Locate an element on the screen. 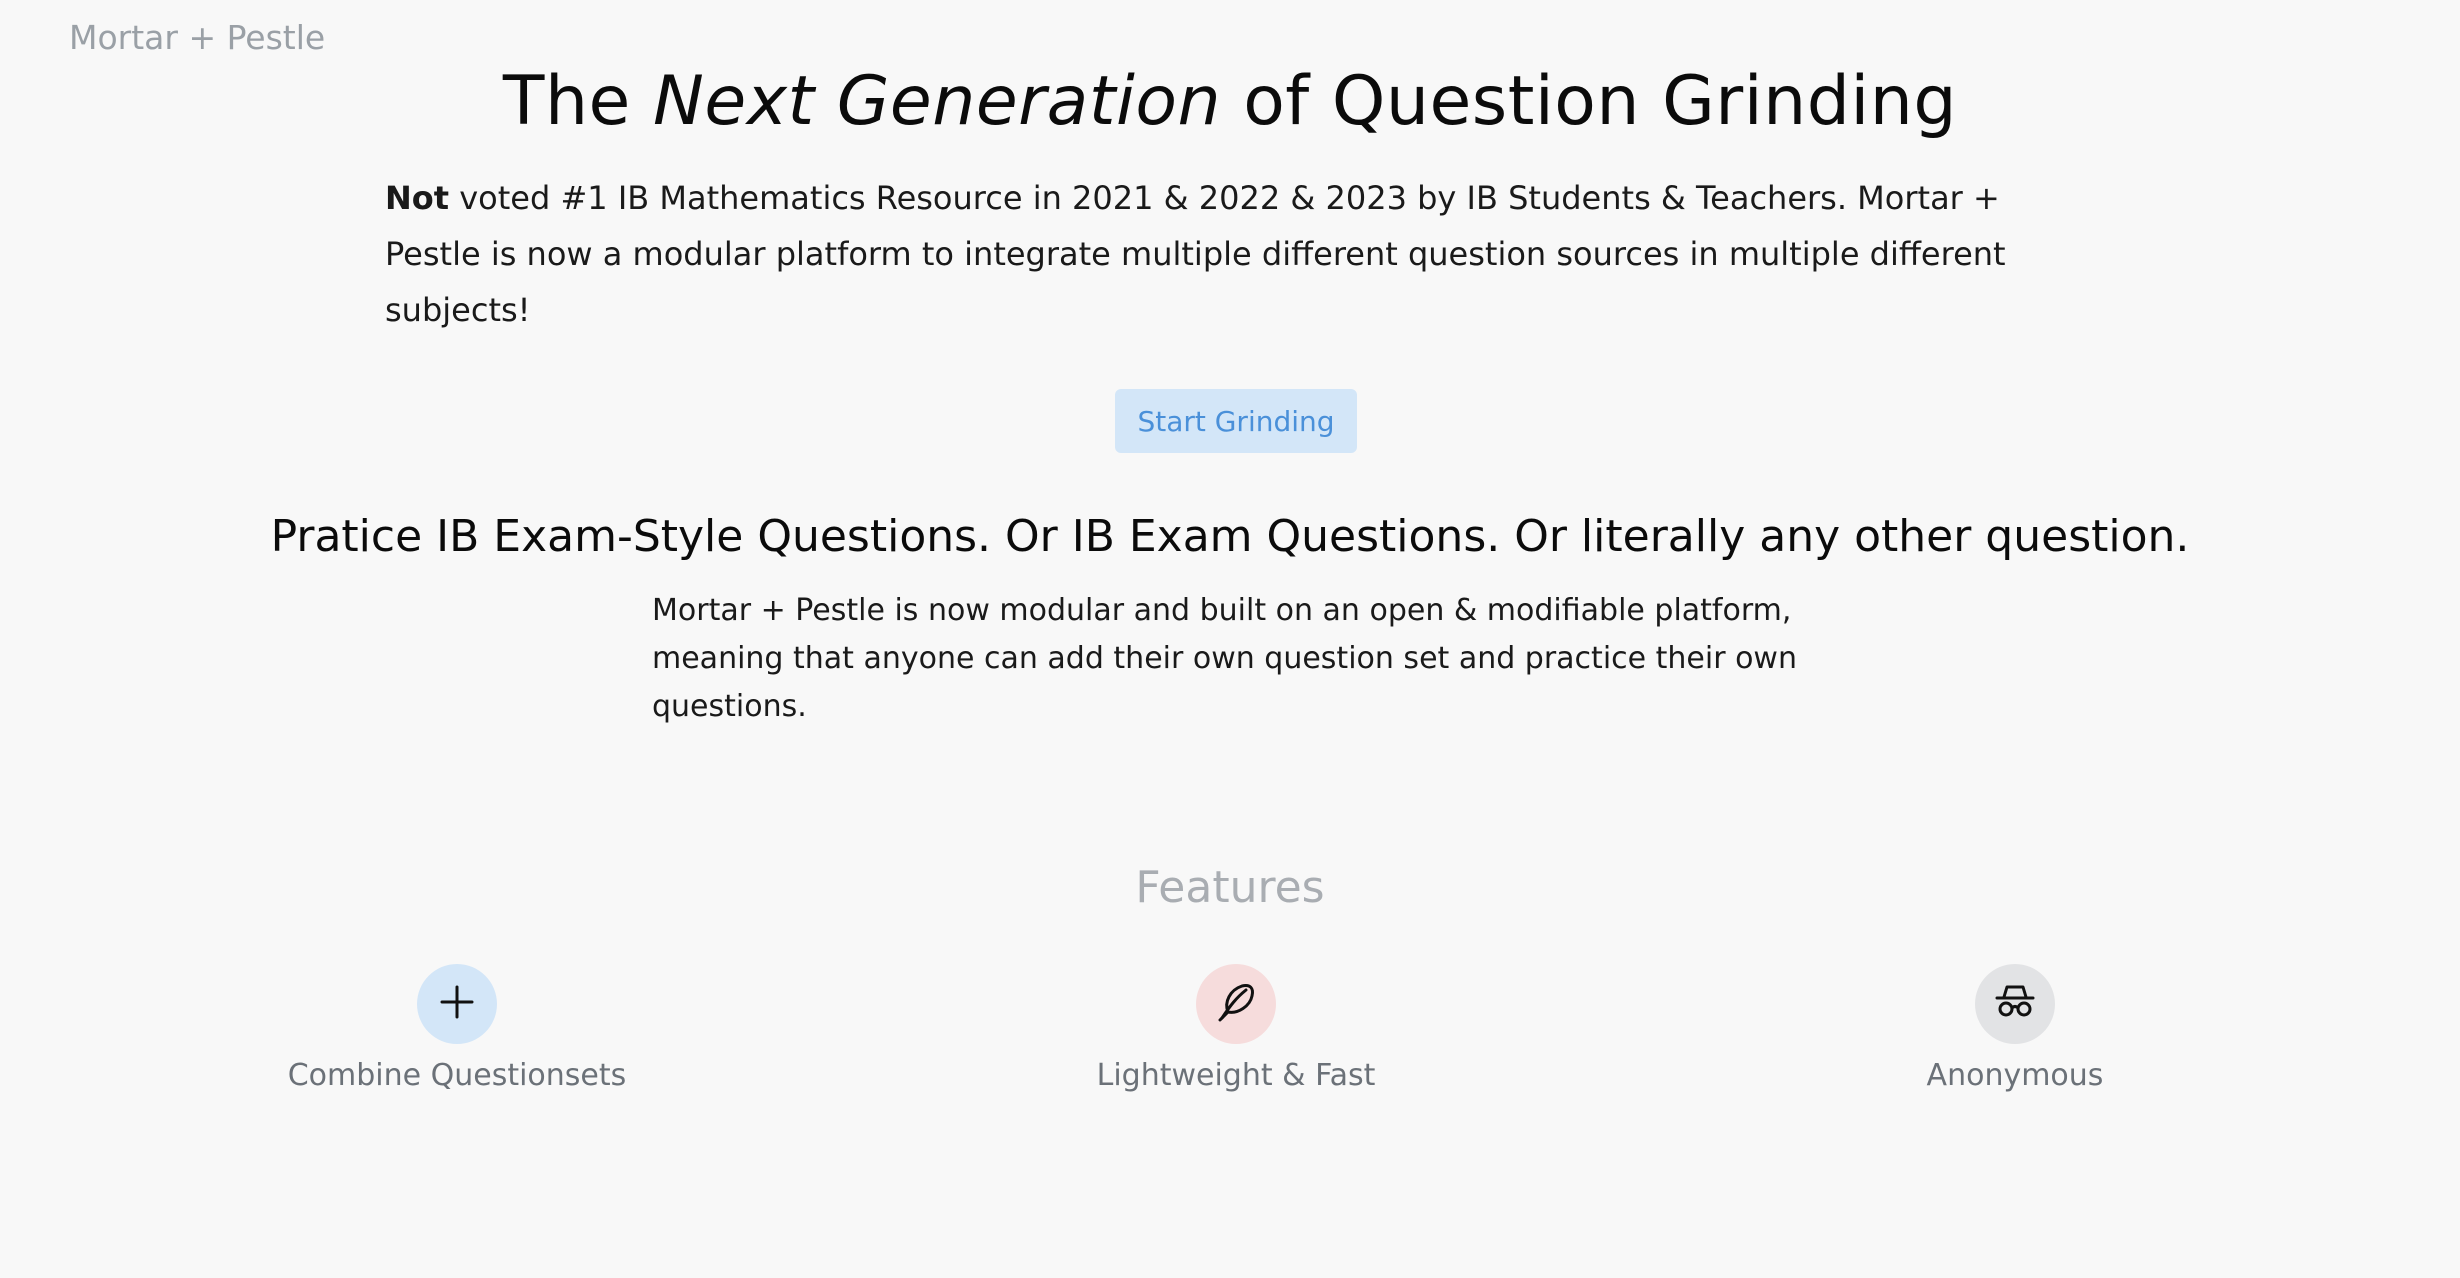  plus-icon is located at coordinates (457, 1004).